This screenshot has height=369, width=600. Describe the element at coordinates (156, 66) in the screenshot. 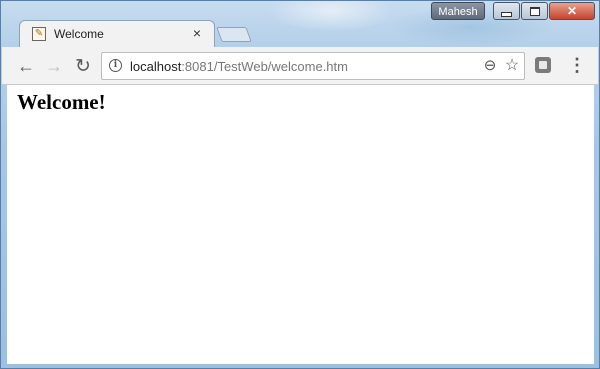

I see `url-host: localhost` at that location.